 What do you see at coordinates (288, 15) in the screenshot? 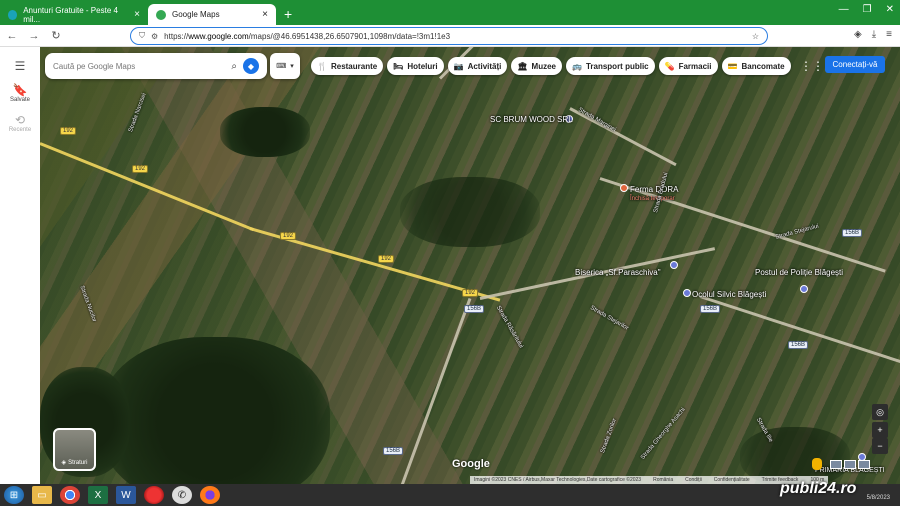
I see `new-tab-button: +` at bounding box center [288, 15].